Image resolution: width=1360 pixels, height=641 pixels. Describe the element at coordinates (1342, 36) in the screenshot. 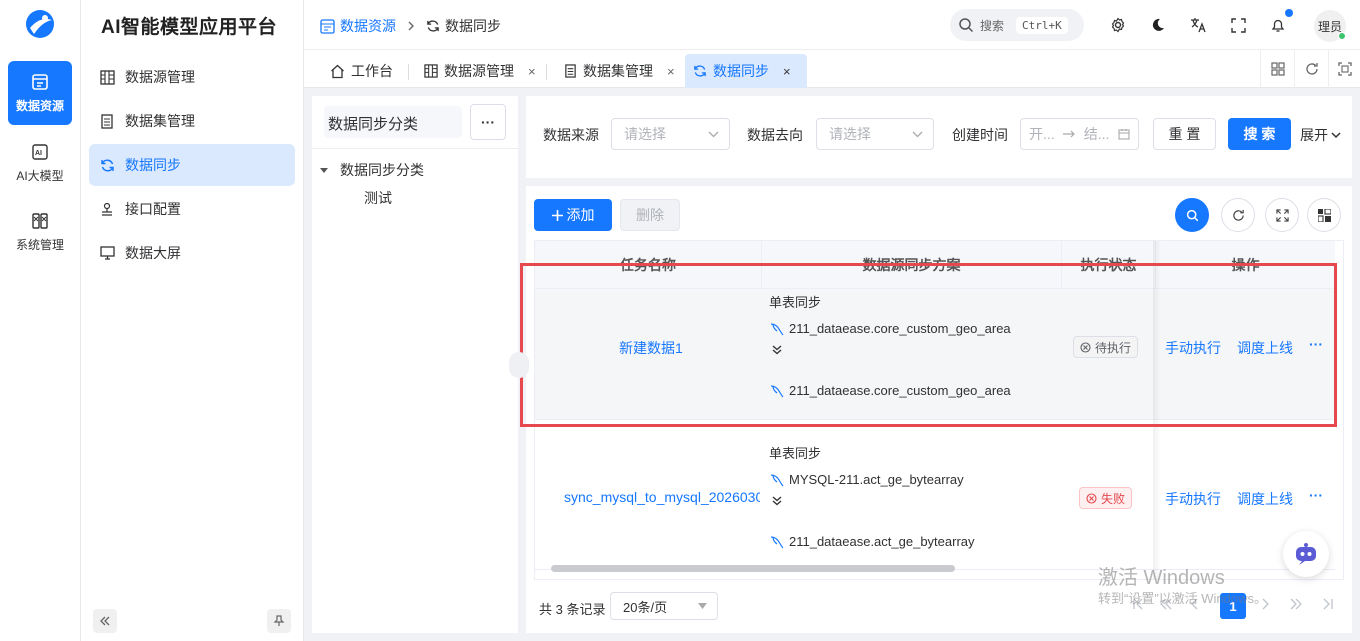

I see `online-status-dot` at that location.